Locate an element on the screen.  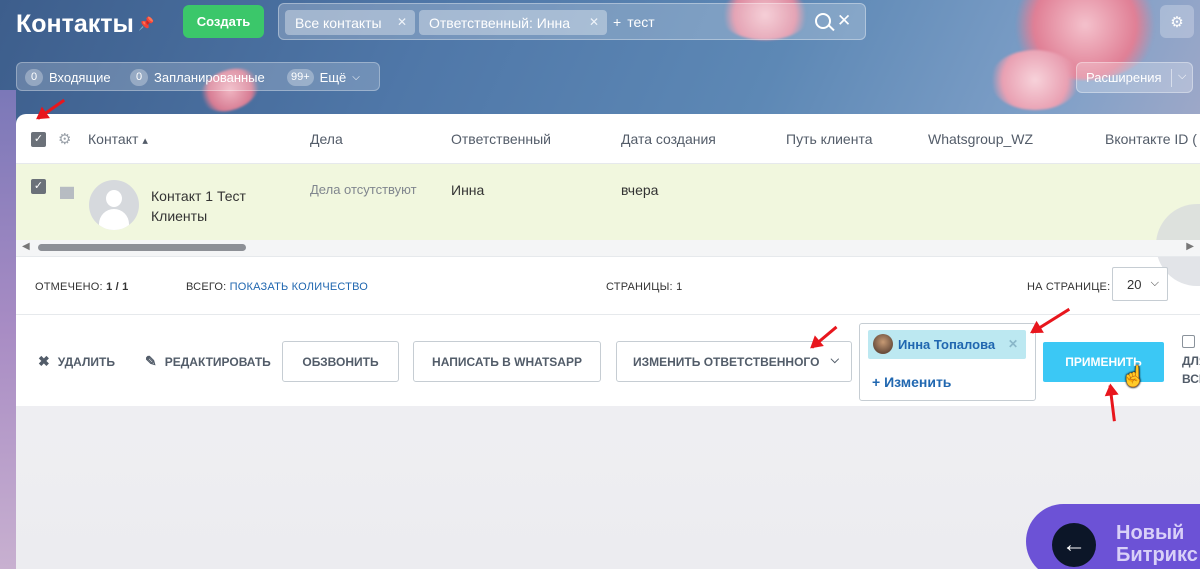
extensions-label: Расширения is located at coordinates (1124, 77).